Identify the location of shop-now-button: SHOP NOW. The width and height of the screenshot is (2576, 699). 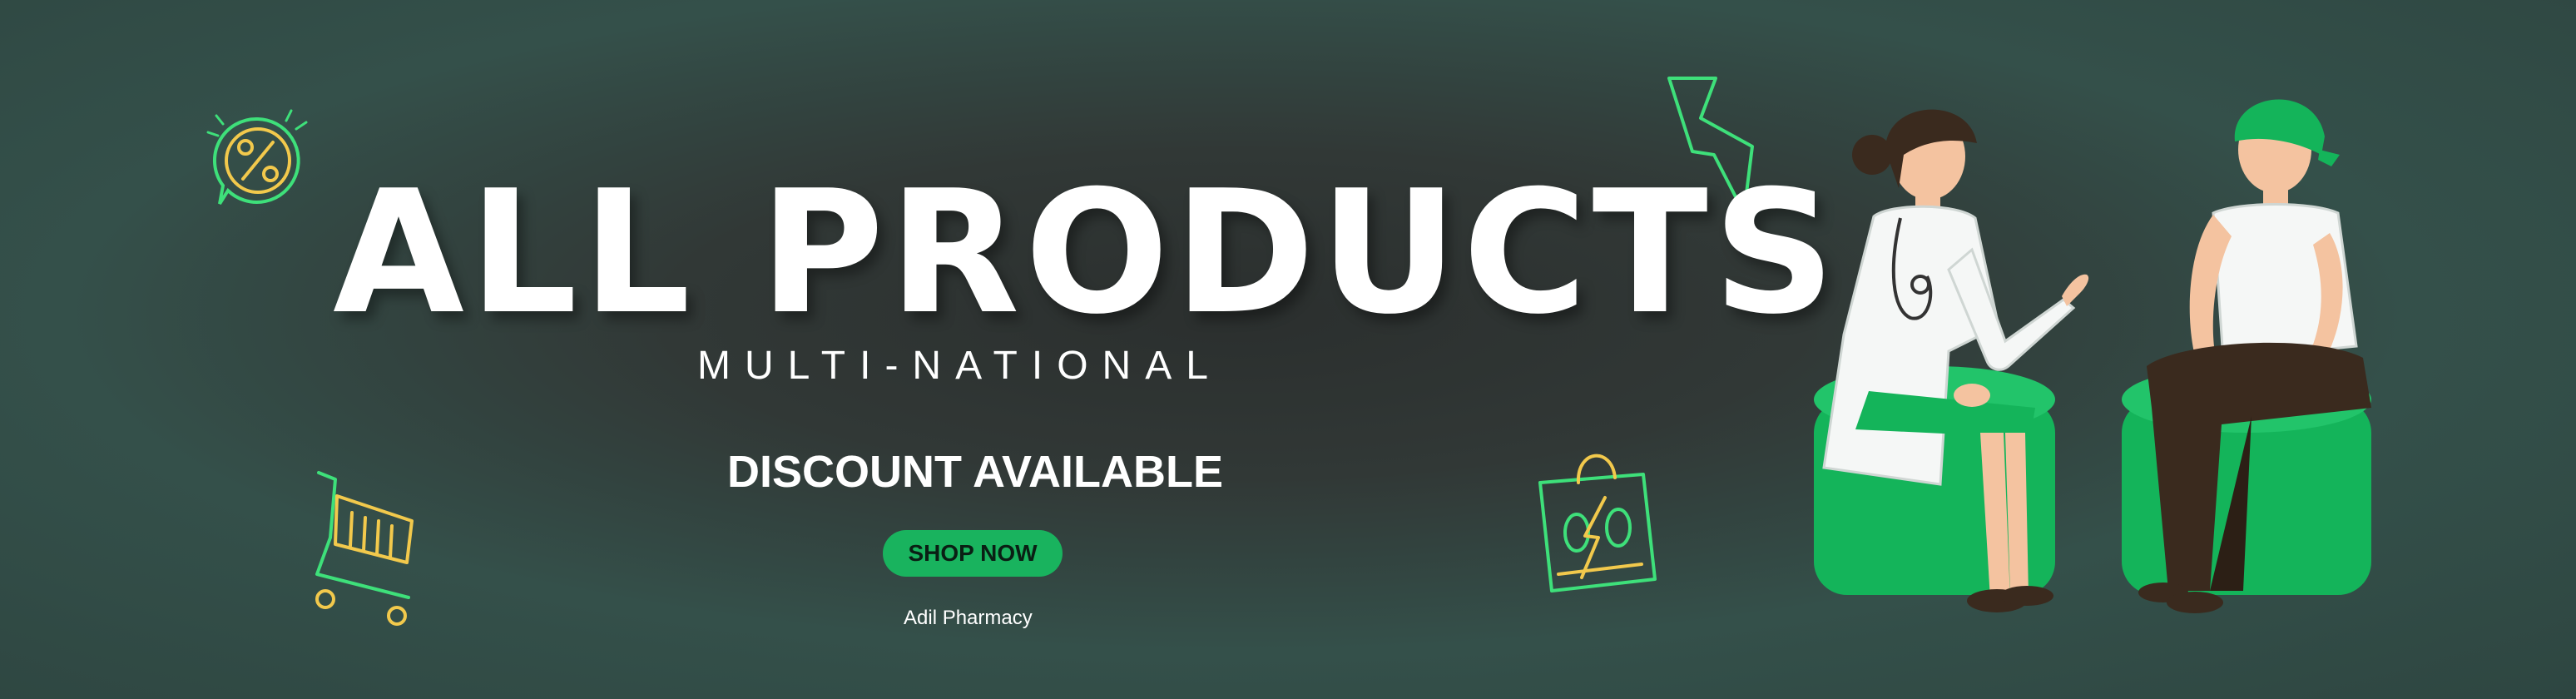
(973, 554).